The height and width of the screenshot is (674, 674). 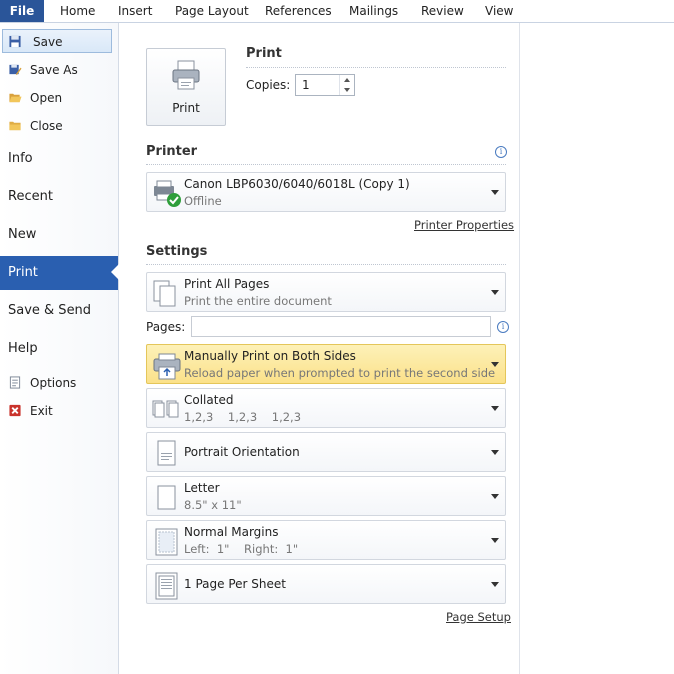 I want to click on nav-open: Open, so click(x=59, y=98).